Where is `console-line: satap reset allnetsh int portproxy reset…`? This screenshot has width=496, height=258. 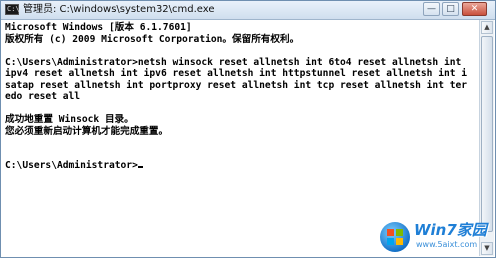
console-line: satap reset allnetsh int portproxy reset… is located at coordinates (236, 85).